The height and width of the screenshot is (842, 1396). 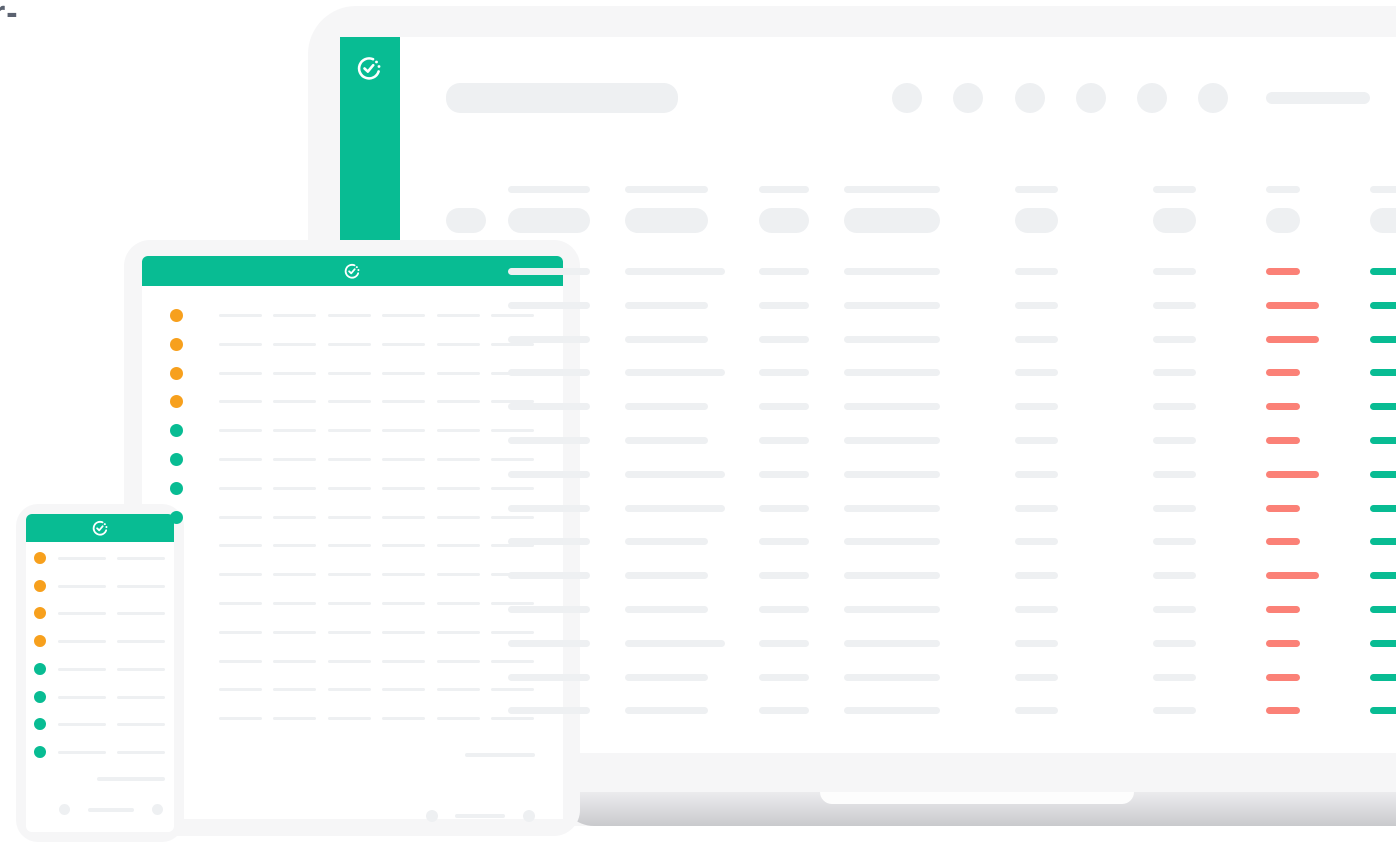 I want to click on search-bar-placeholder, so click(x=562, y=98).